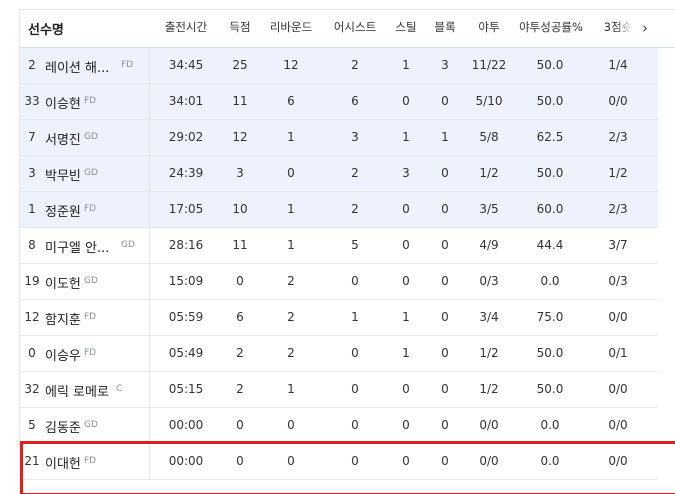 The width and height of the screenshot is (675, 494). Describe the element at coordinates (406, 461) in the screenshot. I see `cell-steals: 0` at that location.